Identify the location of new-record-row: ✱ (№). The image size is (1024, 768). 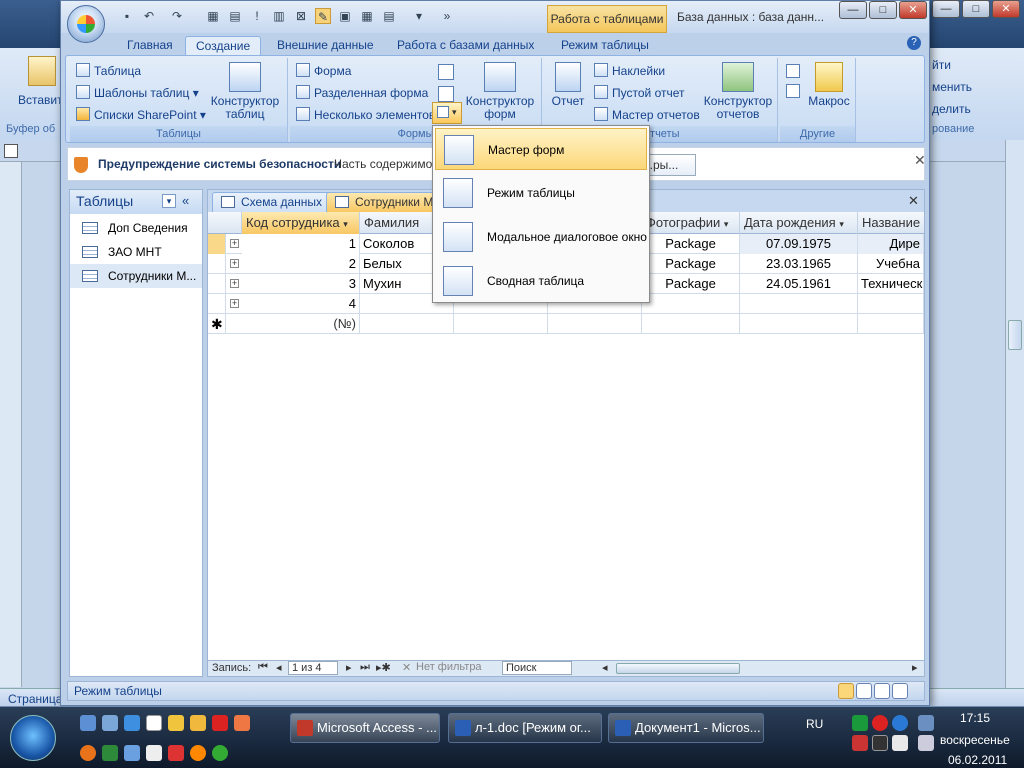
(566, 324).